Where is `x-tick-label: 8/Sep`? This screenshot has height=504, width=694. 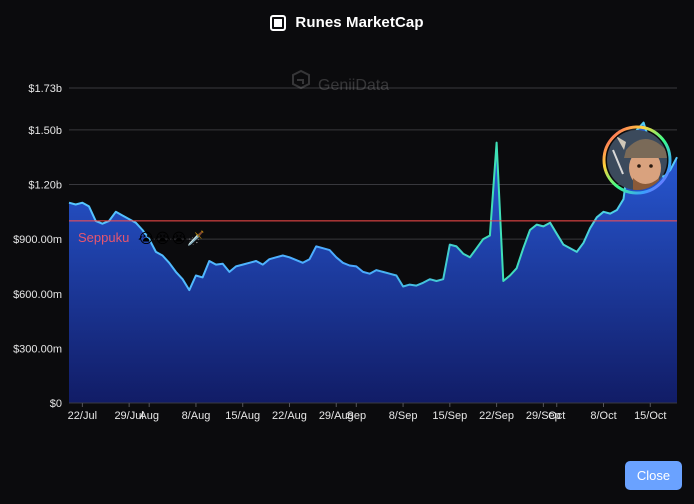
x-tick-label: 8/Sep is located at coordinates (403, 416).